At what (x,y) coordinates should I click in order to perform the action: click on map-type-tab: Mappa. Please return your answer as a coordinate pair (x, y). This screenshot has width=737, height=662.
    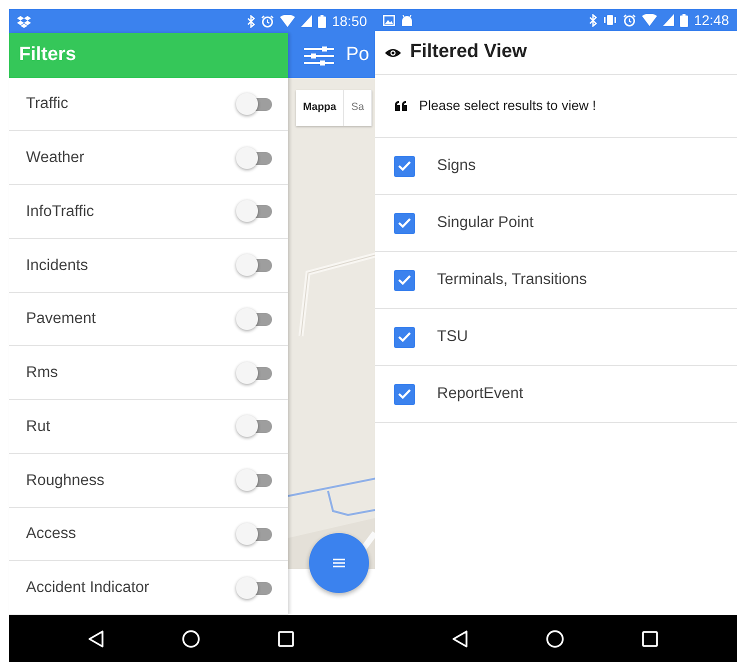
    Looking at the image, I should click on (320, 108).